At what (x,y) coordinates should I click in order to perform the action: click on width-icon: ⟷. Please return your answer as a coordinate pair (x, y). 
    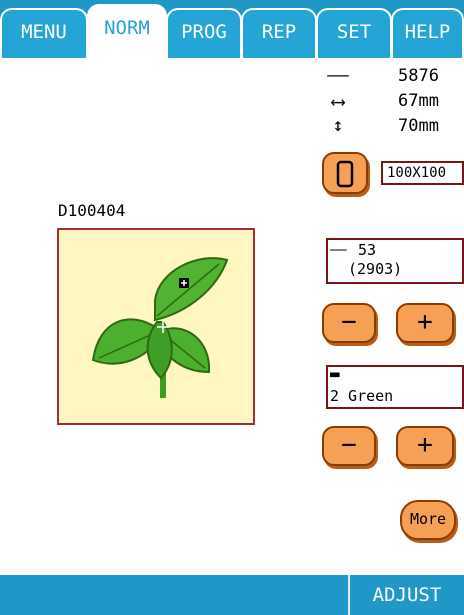
    Looking at the image, I should click on (338, 101).